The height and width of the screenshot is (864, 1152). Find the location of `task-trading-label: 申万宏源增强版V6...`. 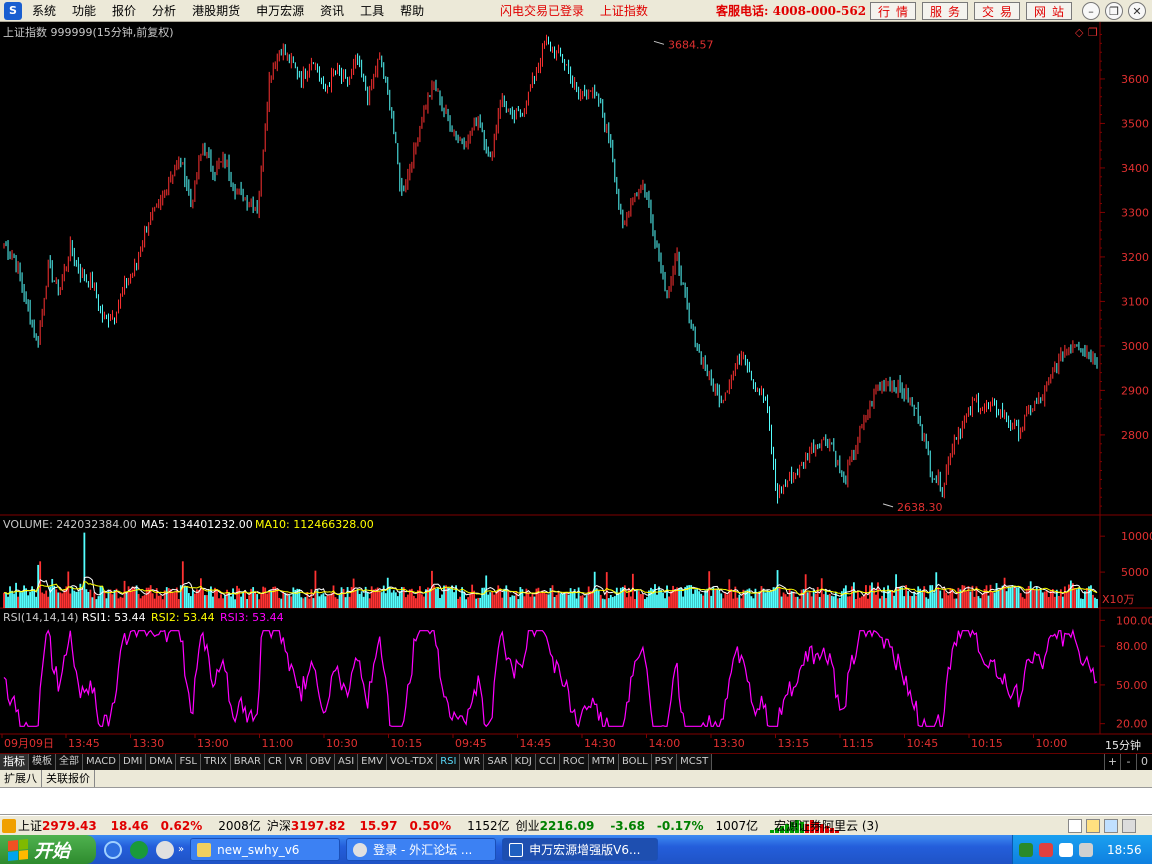

task-trading-label: 申万宏源增强版V6... is located at coordinates (585, 850).